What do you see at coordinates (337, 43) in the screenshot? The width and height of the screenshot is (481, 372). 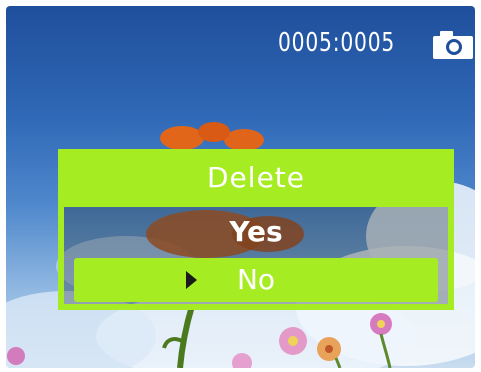 I see `image-counter: 0005:0005` at bounding box center [337, 43].